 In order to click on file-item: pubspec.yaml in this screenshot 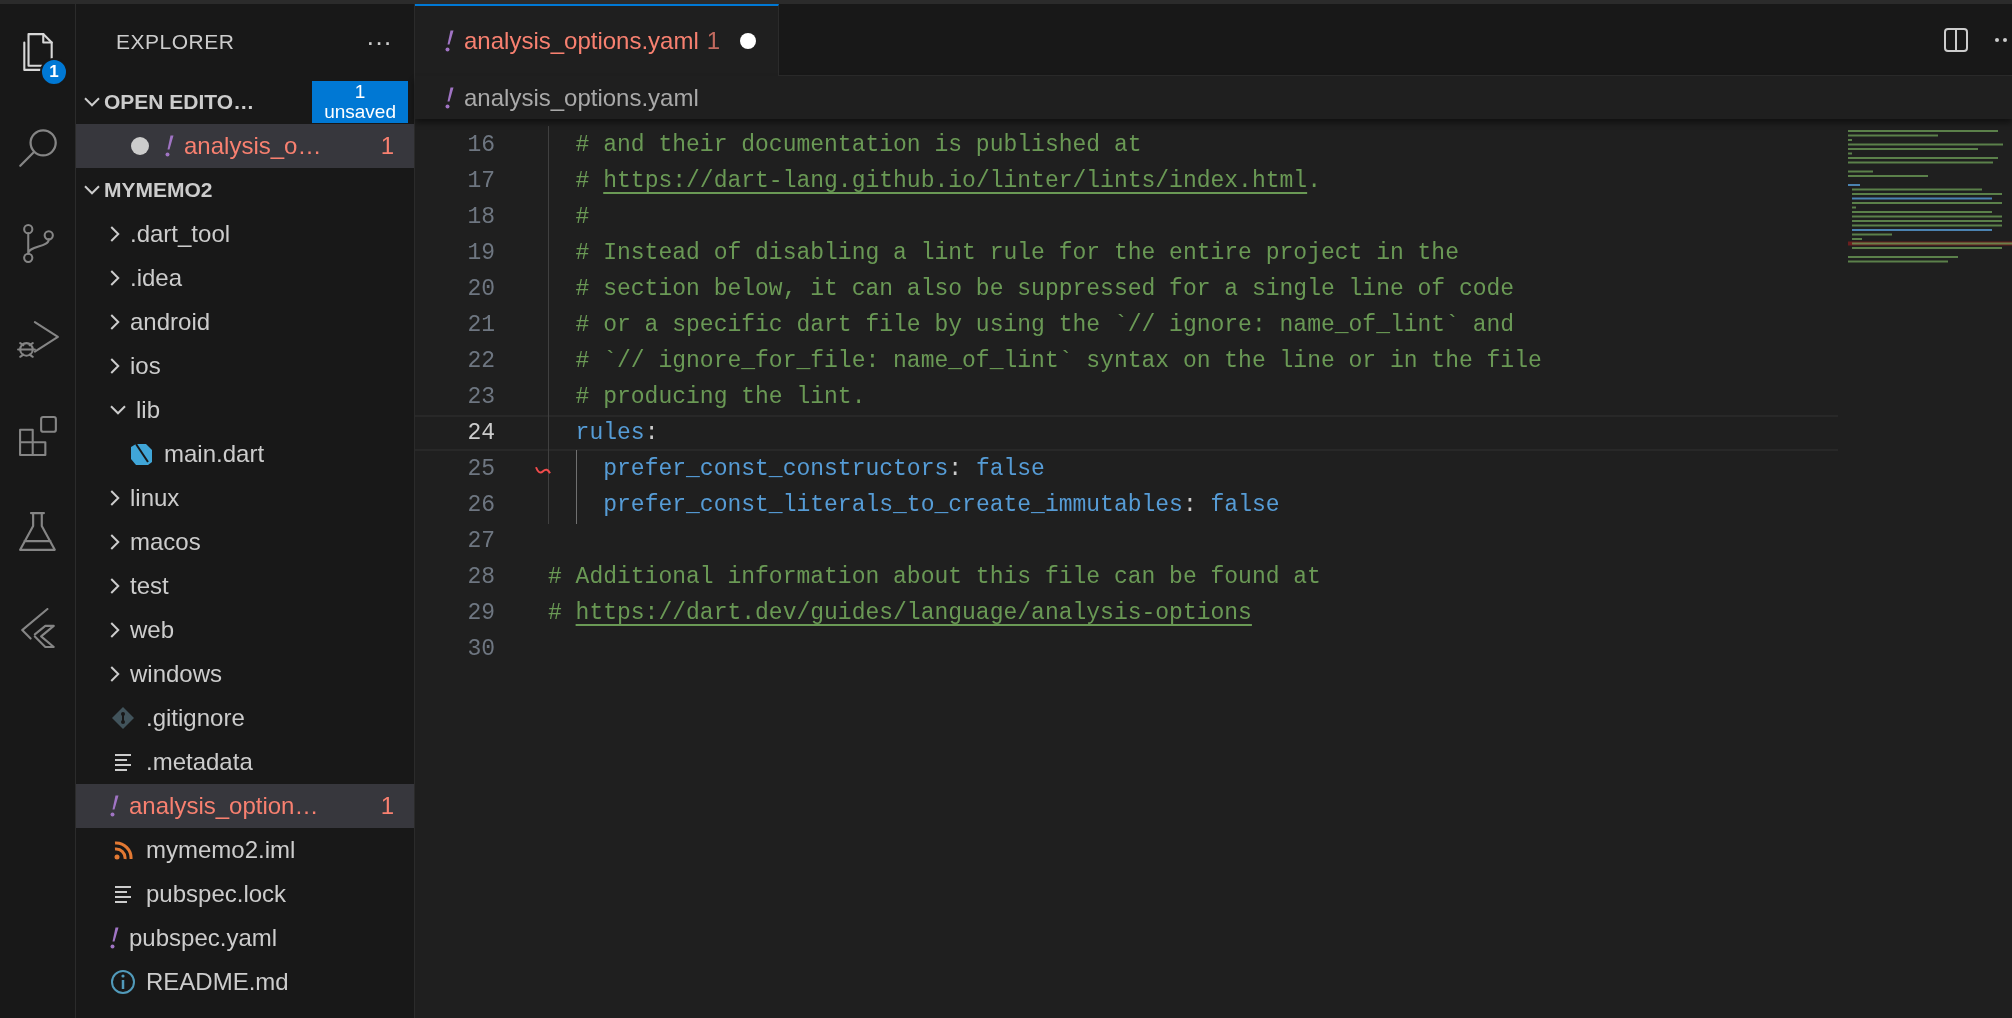, I will do `click(245, 938)`.